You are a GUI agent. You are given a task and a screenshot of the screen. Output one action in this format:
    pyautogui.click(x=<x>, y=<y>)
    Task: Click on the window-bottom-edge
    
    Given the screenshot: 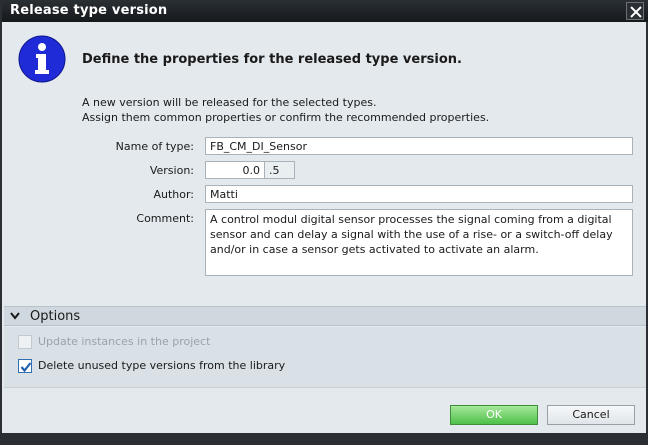 What is the action you would take?
    pyautogui.click(x=324, y=439)
    